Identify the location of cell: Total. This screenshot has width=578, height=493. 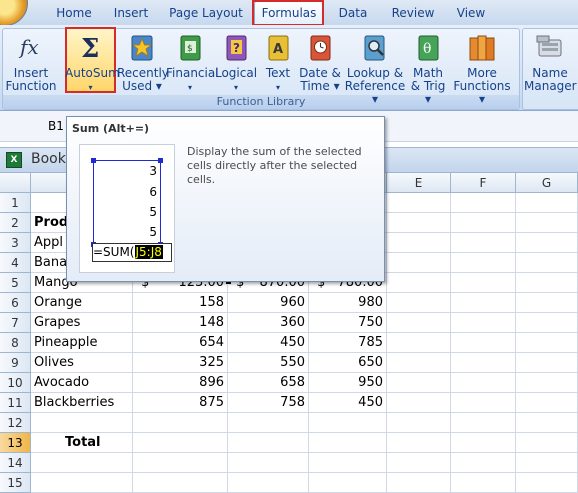
(82, 443).